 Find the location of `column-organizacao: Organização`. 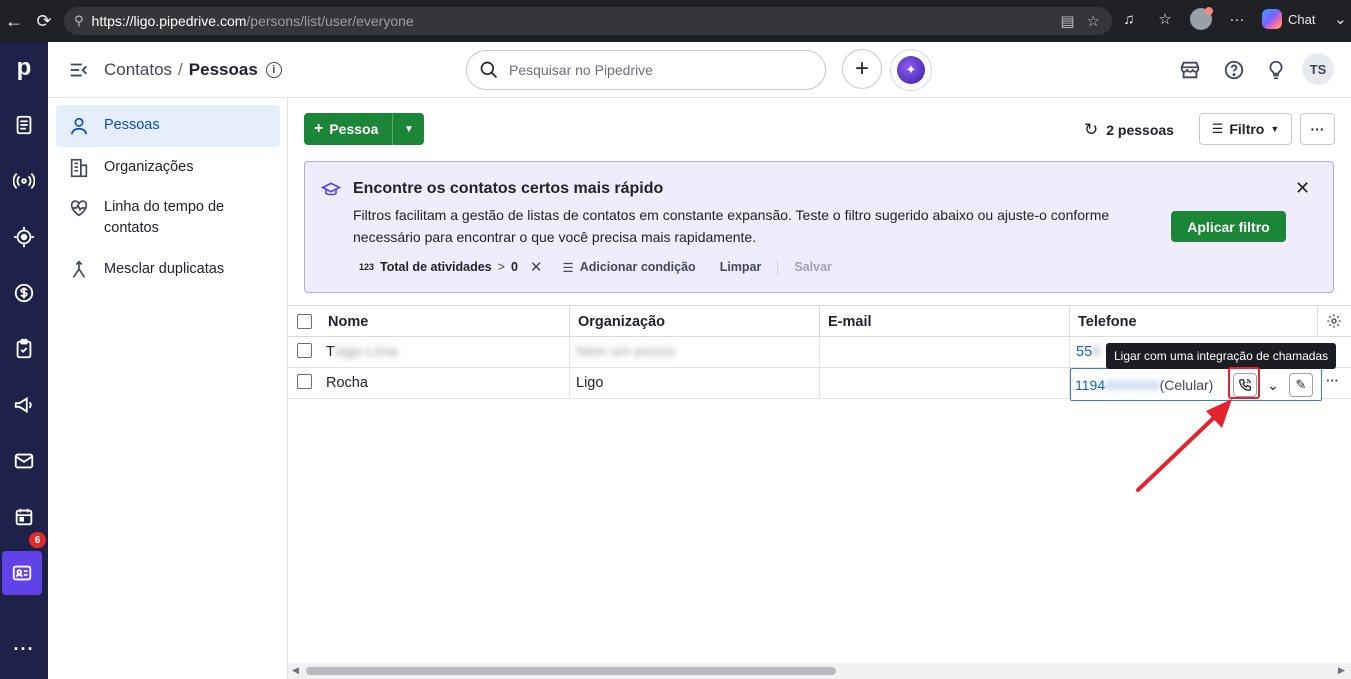

column-organizacao: Organização is located at coordinates (695, 321).